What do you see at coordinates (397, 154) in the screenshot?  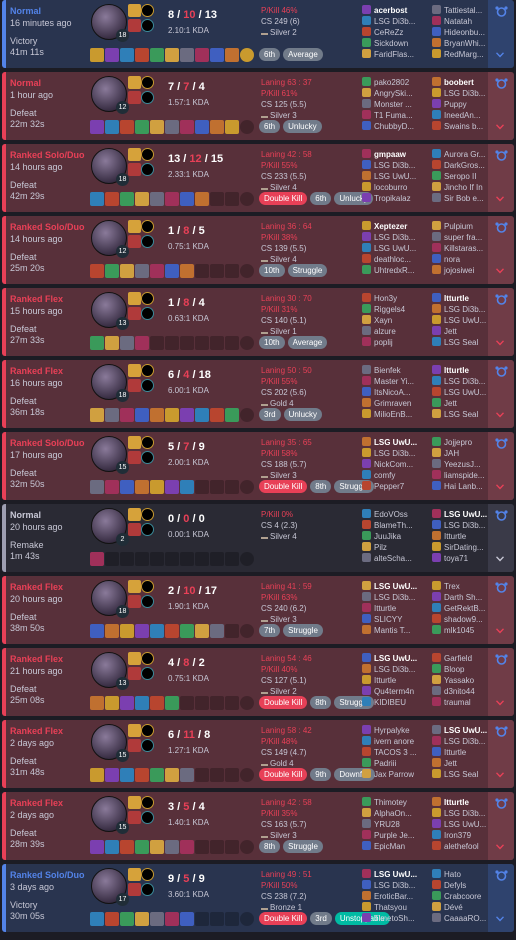 I see `player-row: gmpaaw` at bounding box center [397, 154].